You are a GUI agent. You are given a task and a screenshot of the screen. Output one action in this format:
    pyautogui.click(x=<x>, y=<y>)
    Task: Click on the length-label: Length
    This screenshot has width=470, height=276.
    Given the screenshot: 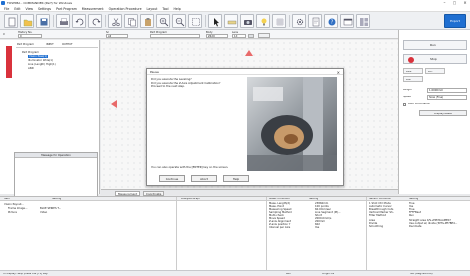 What is the action you would take?
    pyautogui.click(x=407, y=90)
    